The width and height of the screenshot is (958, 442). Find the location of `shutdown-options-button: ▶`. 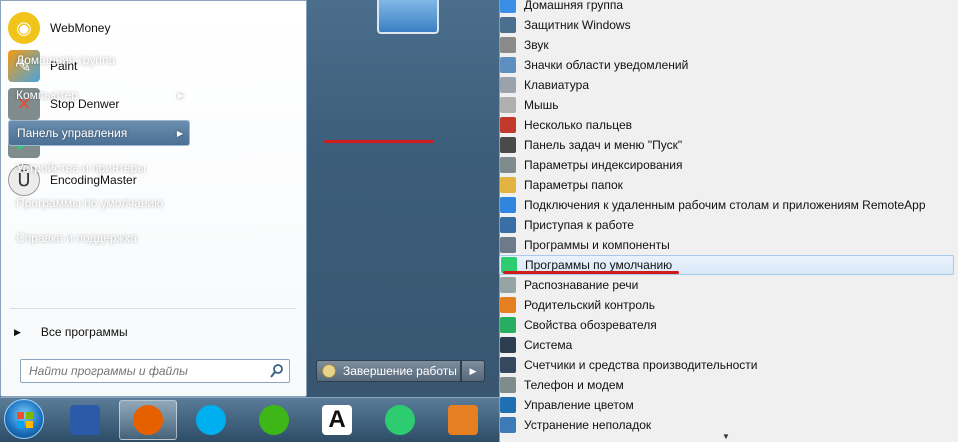

shutdown-options-button: ▶ is located at coordinates (473, 371).